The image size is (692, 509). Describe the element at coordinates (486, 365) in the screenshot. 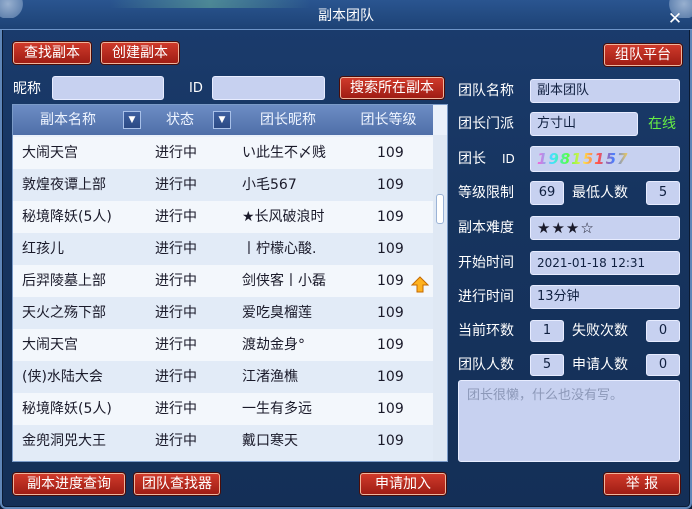

I see `members-label: 团队人数` at that location.